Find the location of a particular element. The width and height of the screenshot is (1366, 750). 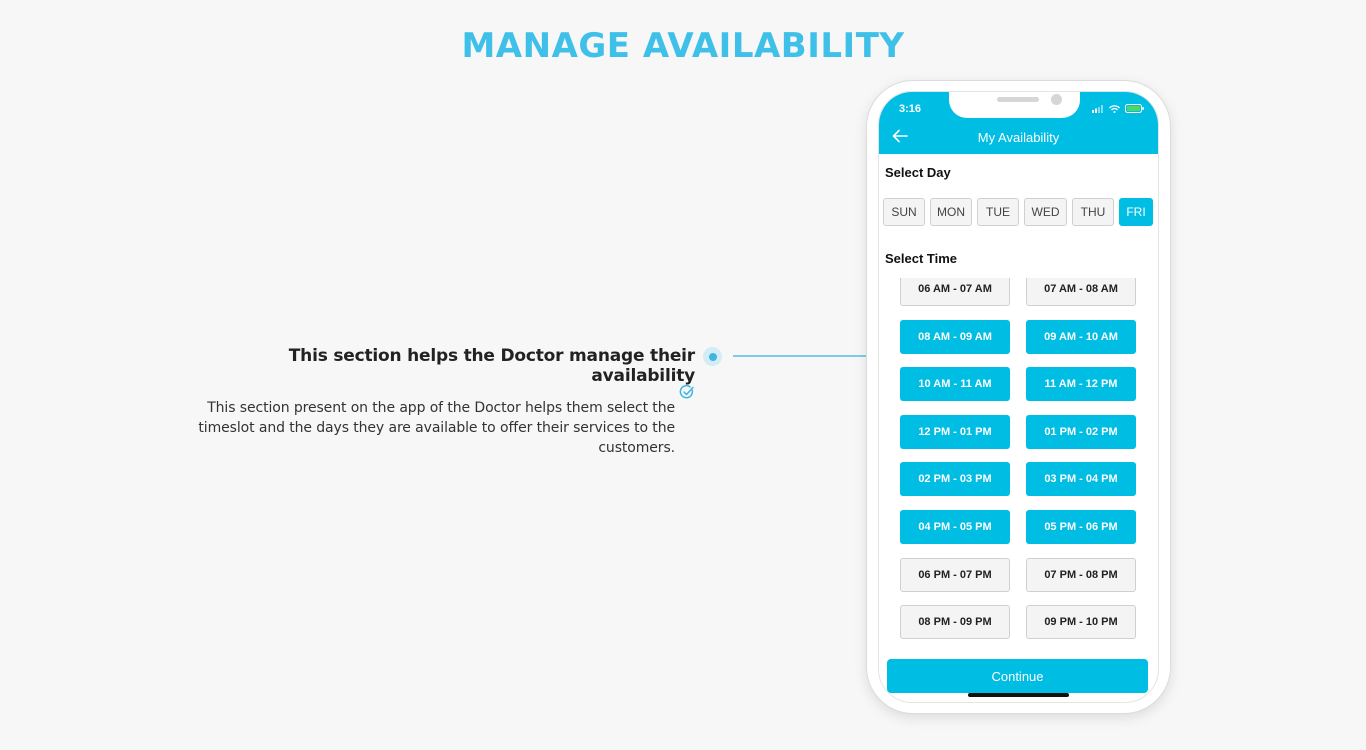

time-slot-button: 08 PM - 09 PM is located at coordinates (955, 622).